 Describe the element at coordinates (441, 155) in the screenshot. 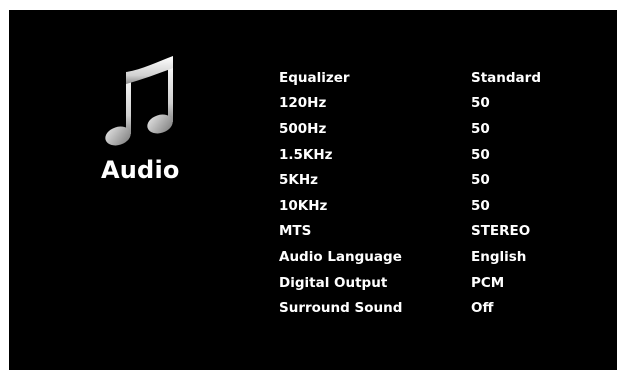

I see `setting-row-1-5khz: 1.5KHz 50` at that location.